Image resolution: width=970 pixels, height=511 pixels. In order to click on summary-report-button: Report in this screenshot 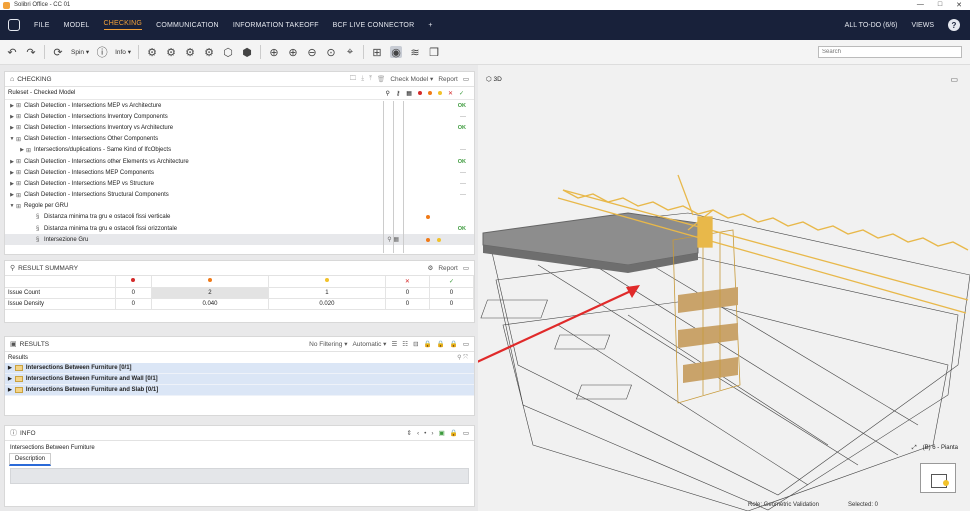, I will do `click(448, 268)`.